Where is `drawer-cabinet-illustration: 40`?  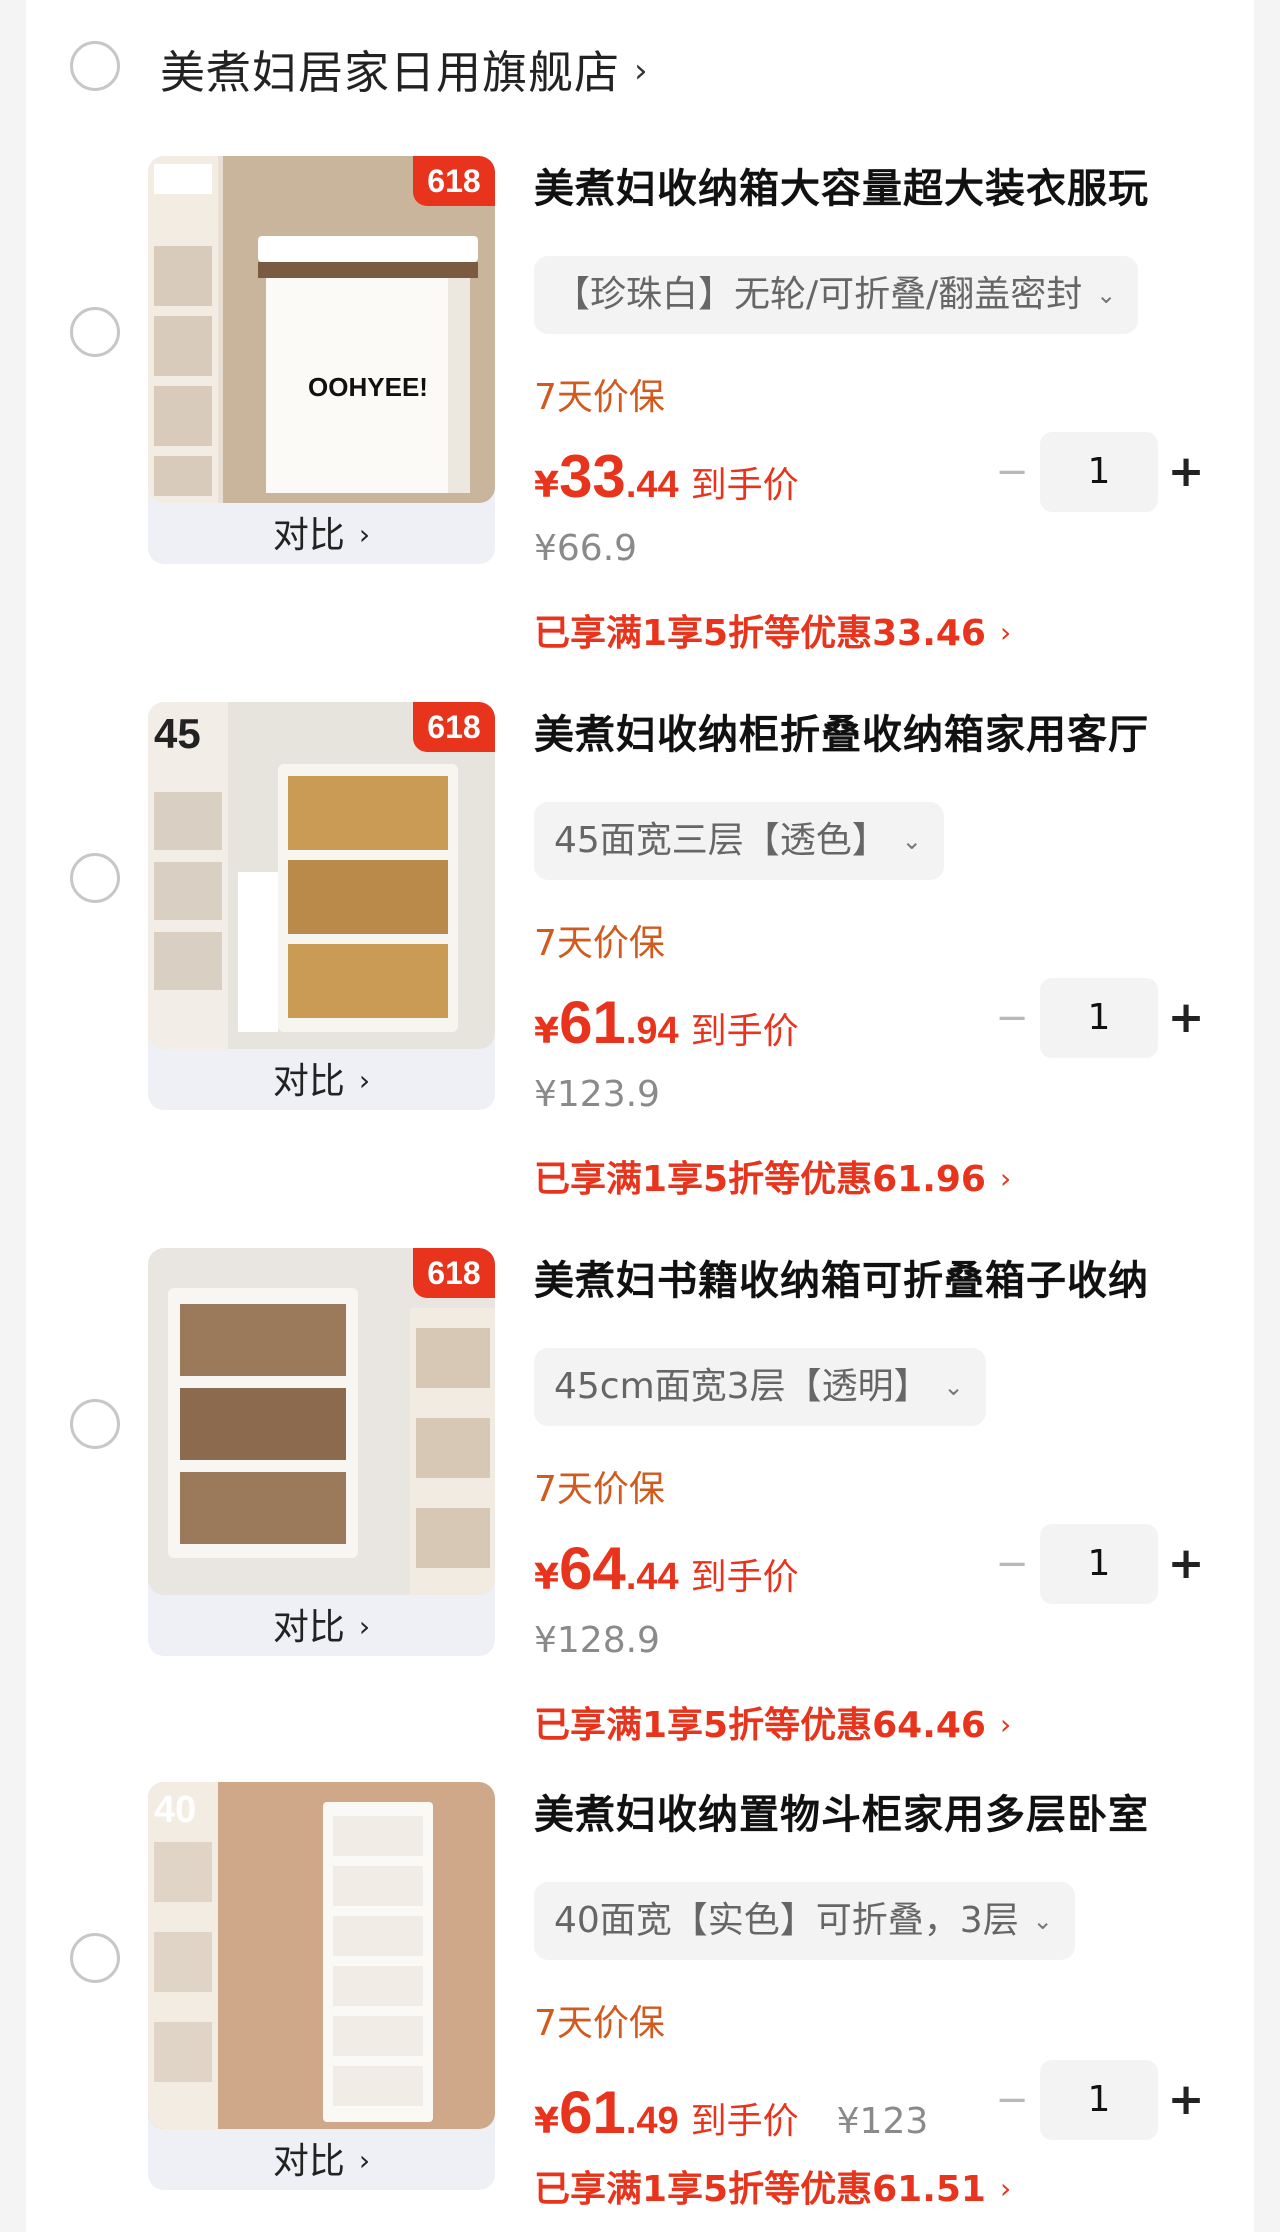
drawer-cabinet-illustration: 40 is located at coordinates (321, 1955).